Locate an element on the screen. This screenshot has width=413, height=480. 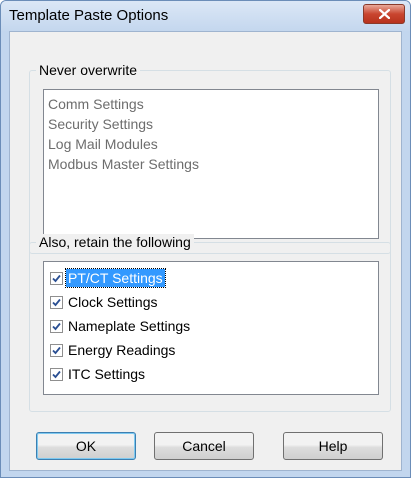
retain-label: Also, retain the following is located at coordinates (115, 242).